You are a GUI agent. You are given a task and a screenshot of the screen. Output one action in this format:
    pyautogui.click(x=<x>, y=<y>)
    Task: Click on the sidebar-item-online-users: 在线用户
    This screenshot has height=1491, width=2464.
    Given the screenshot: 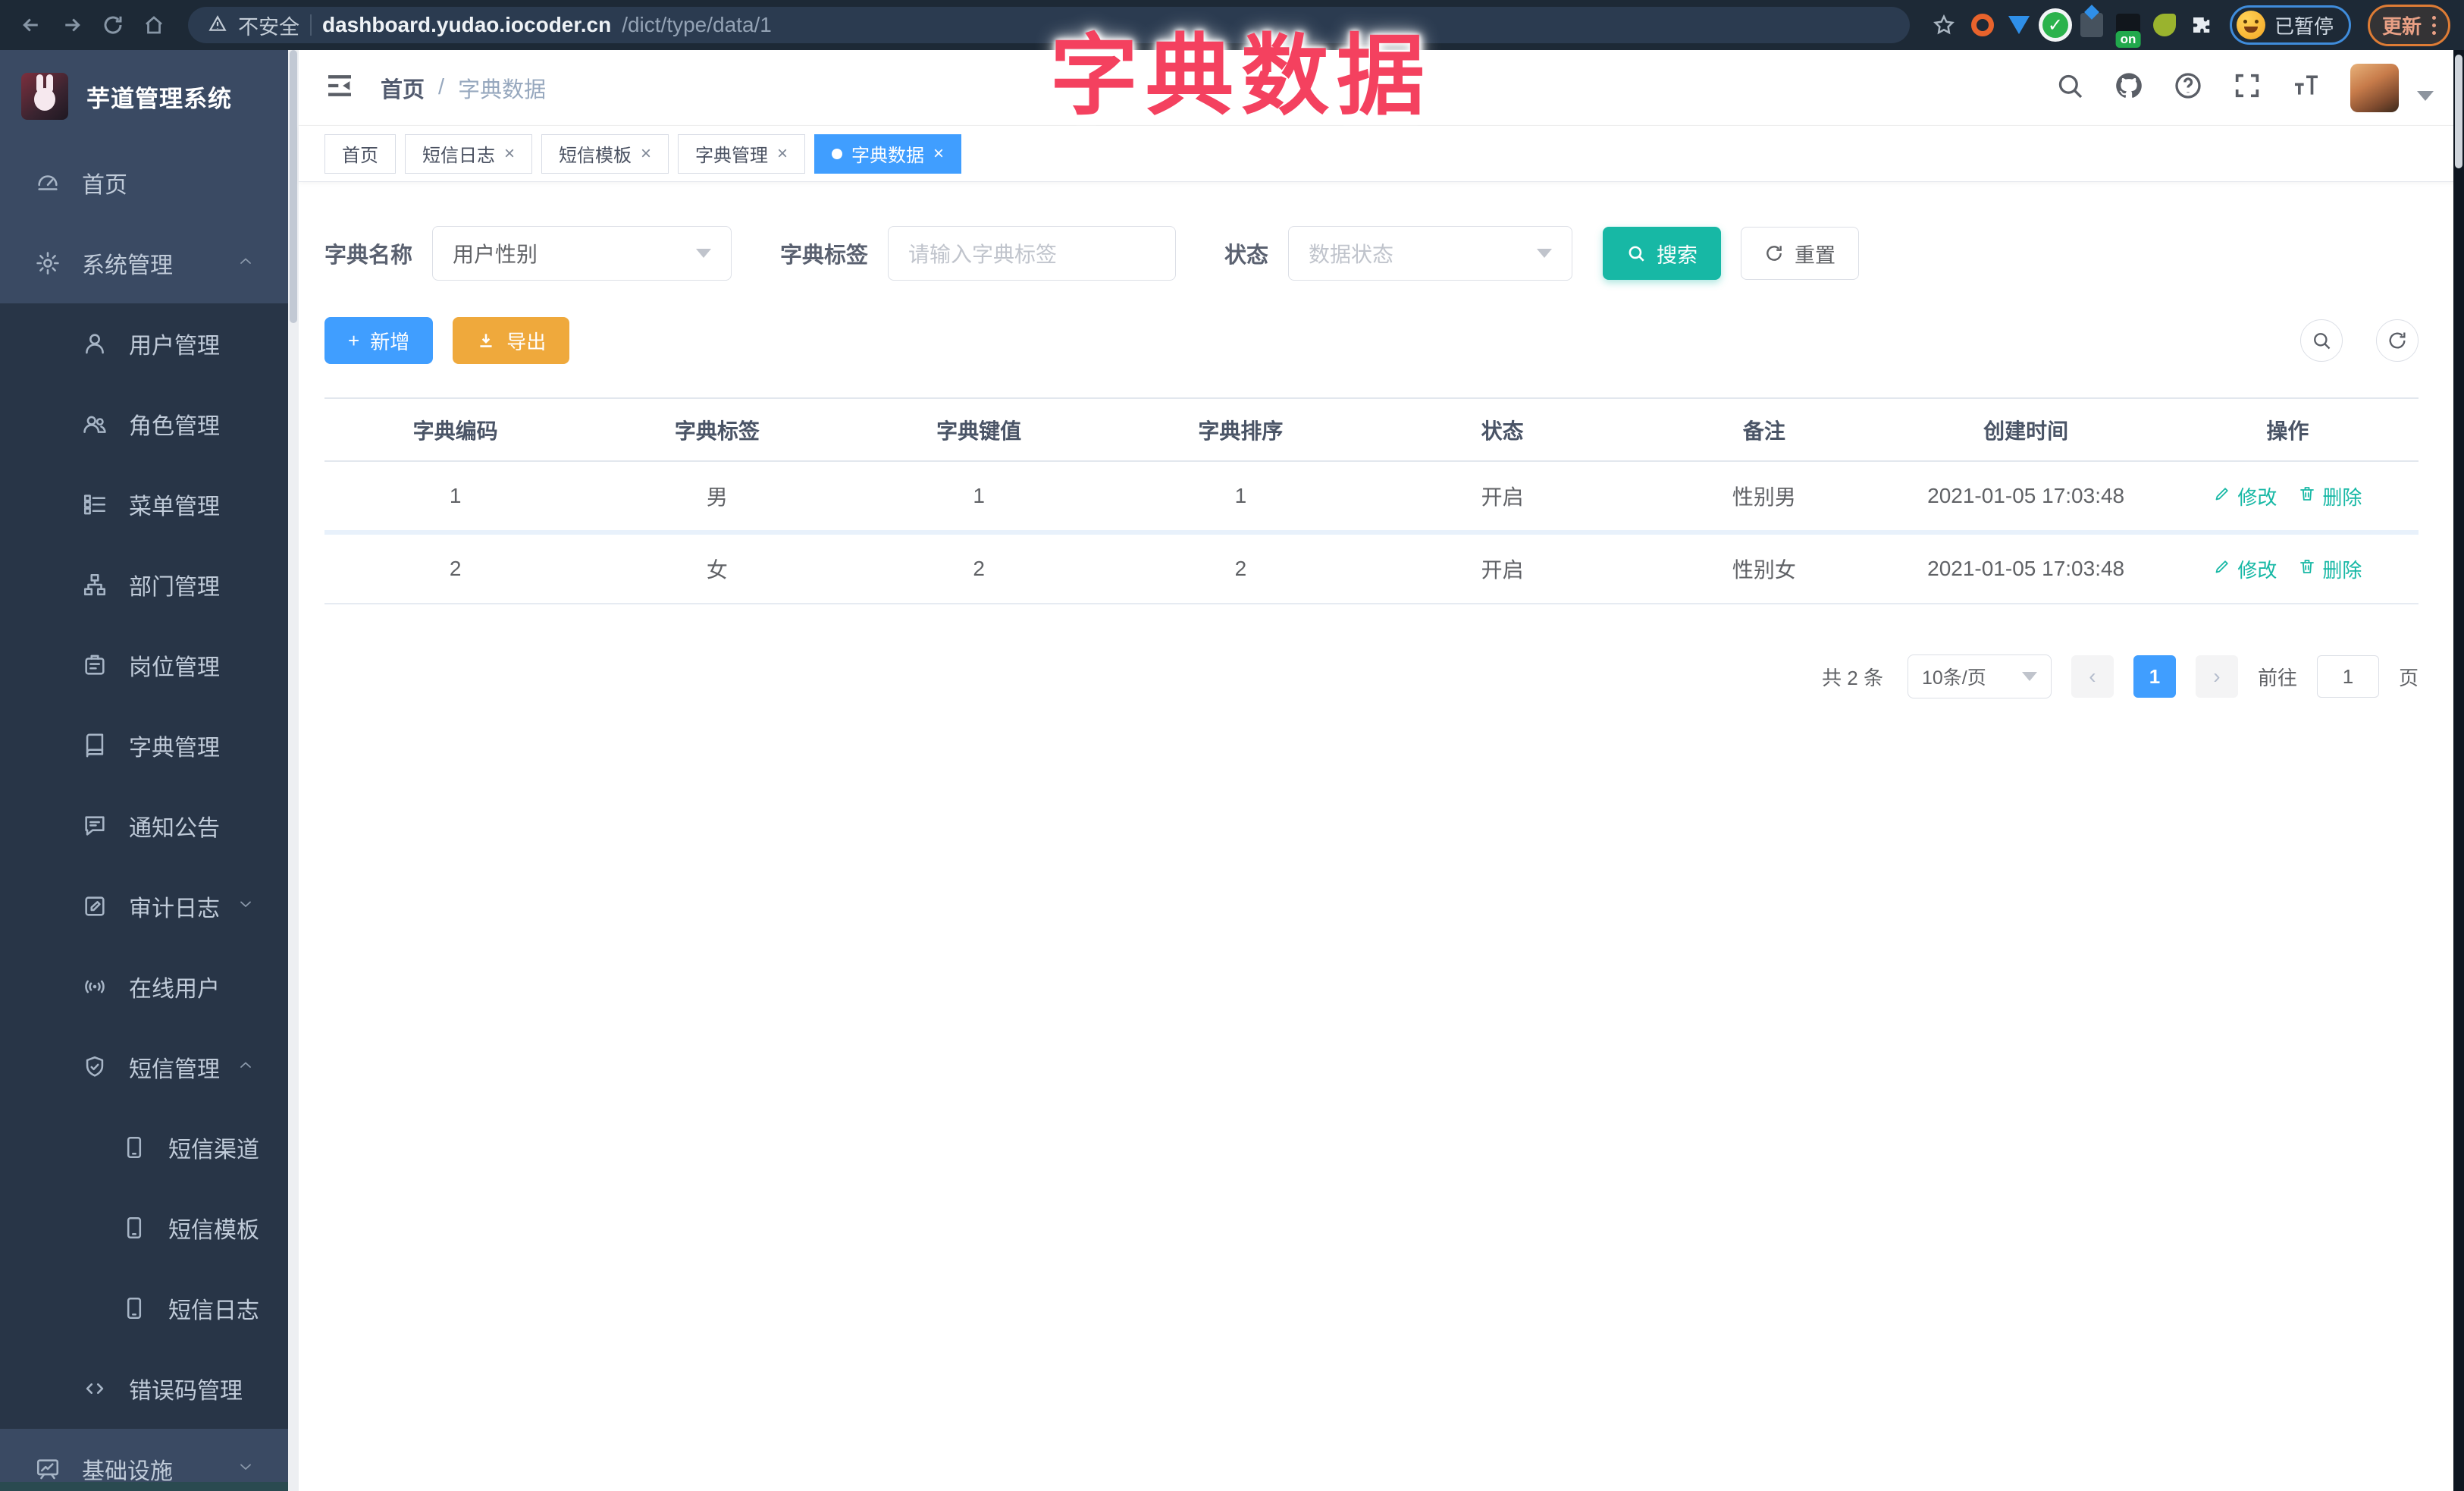 What is the action you would take?
    pyautogui.click(x=144, y=986)
    